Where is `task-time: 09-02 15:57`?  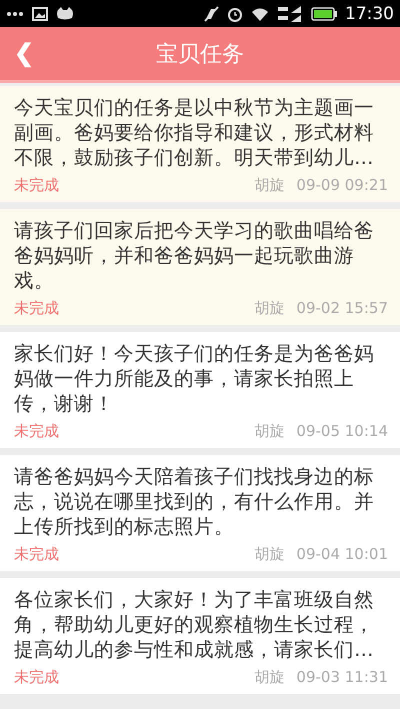
task-time: 09-02 15:57 is located at coordinates (342, 308).